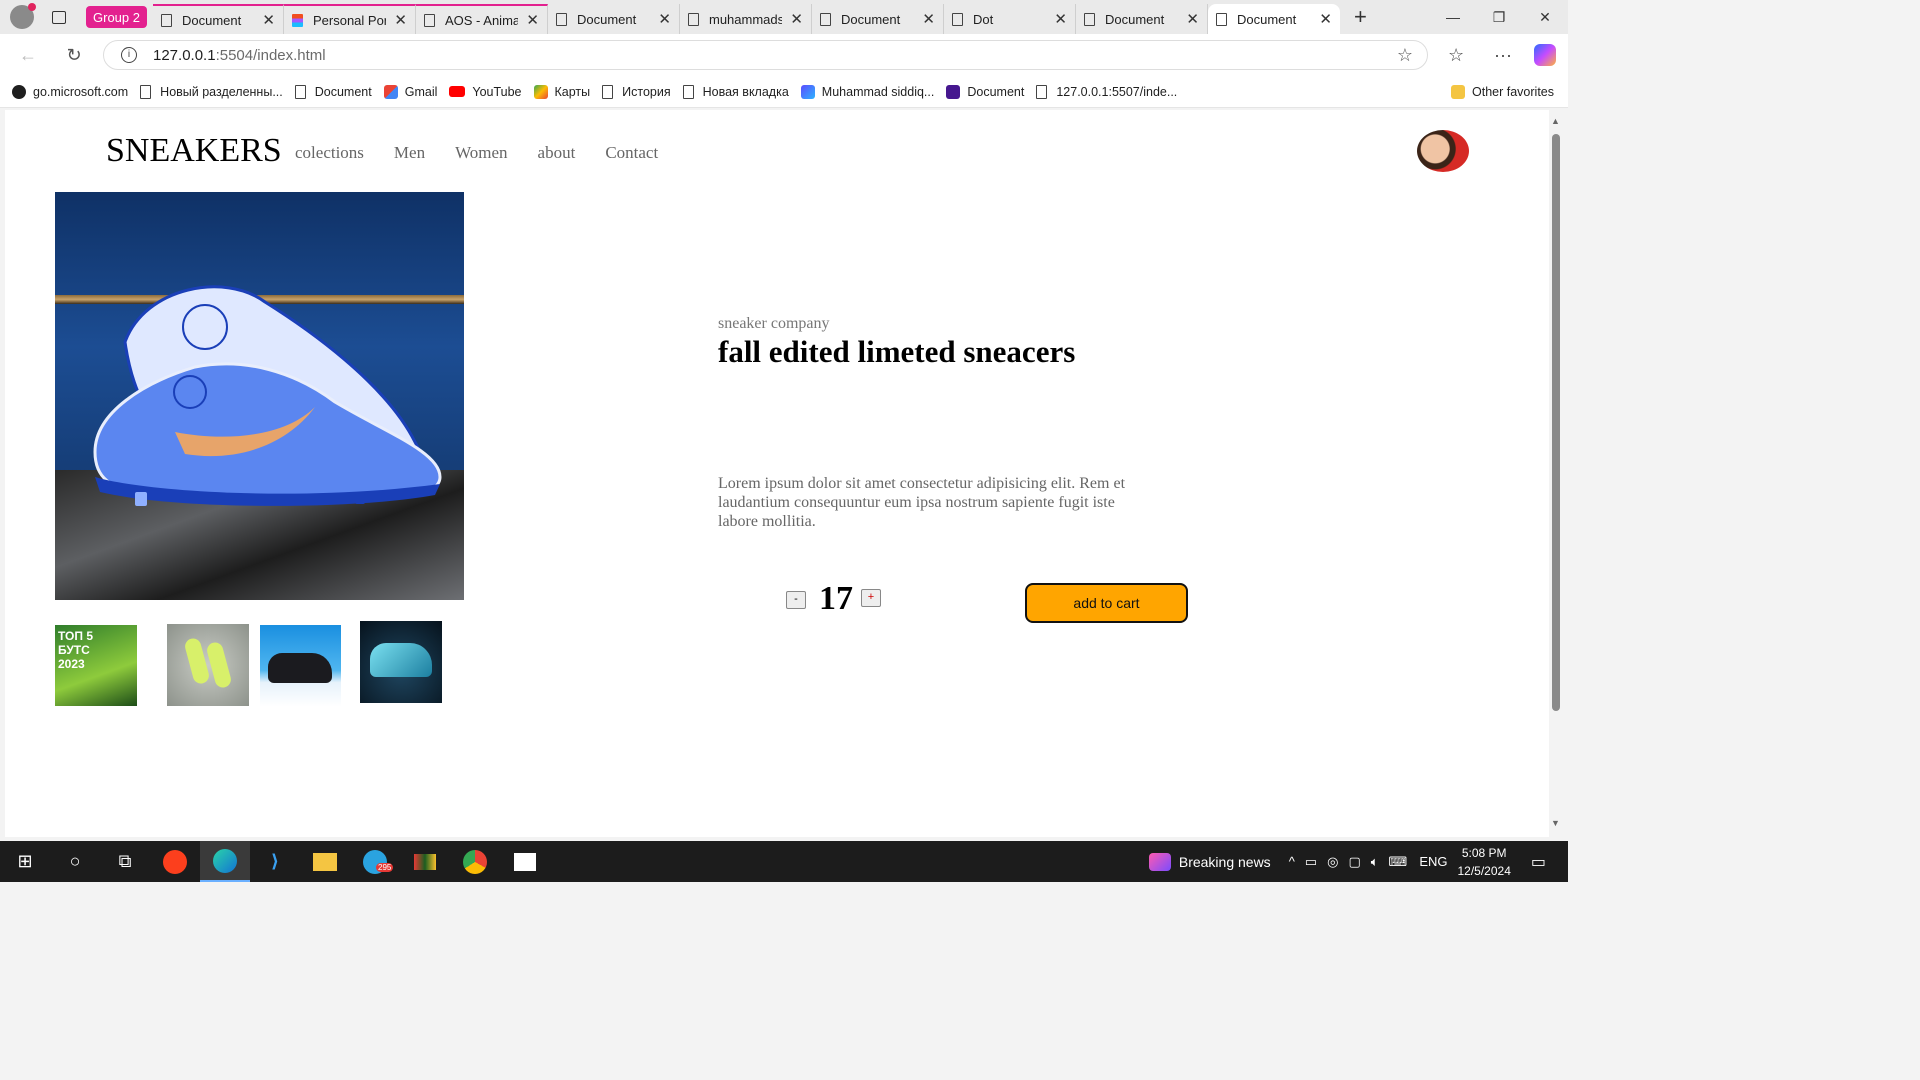 This screenshot has width=1920, height=1080. What do you see at coordinates (765, 55) in the screenshot?
I see `url-field: i 127.0.0.1:5504/index.html ☆` at bounding box center [765, 55].